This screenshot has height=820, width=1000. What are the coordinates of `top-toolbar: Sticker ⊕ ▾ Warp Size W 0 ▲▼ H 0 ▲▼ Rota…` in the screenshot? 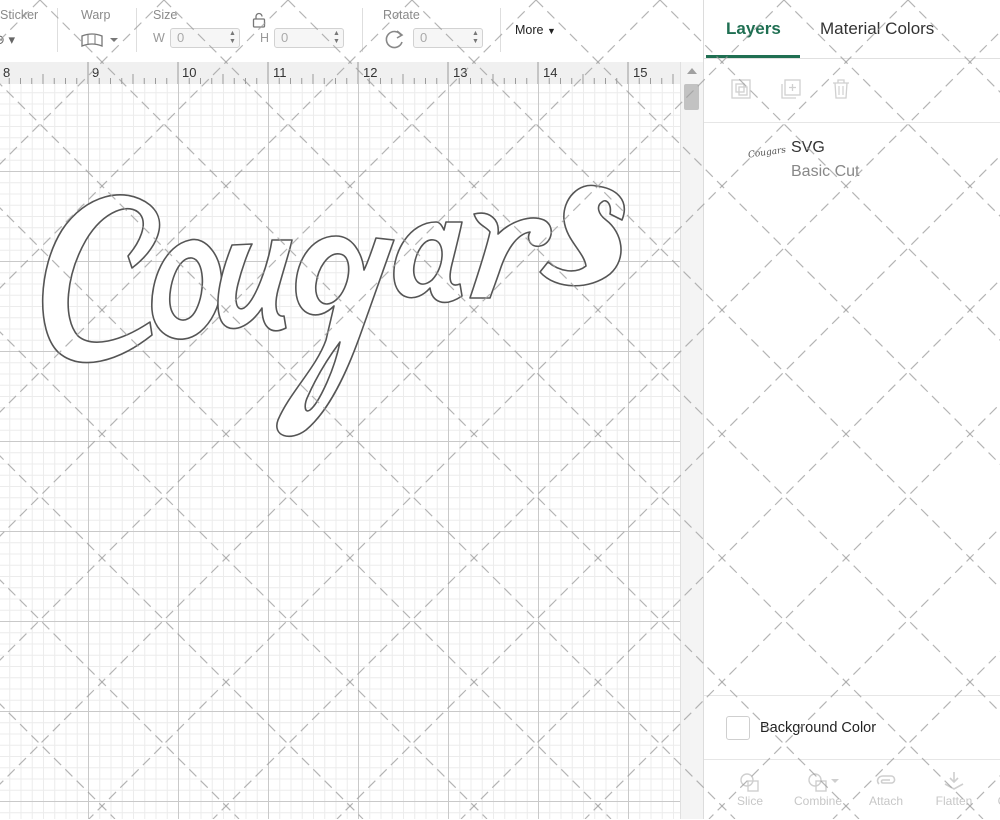 It's located at (351, 31).